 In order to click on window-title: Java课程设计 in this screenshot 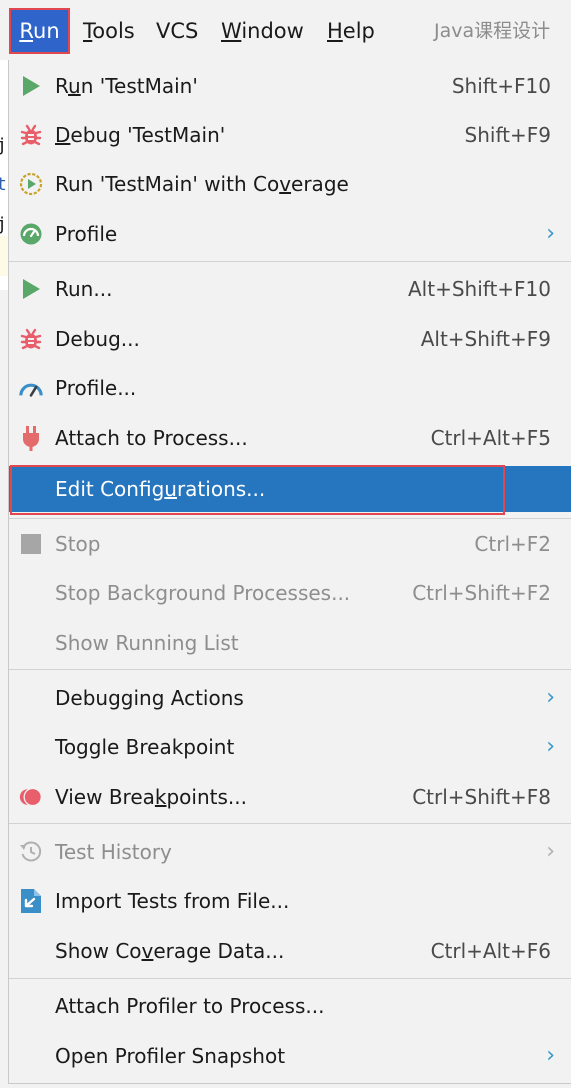, I will do `click(492, 31)`.